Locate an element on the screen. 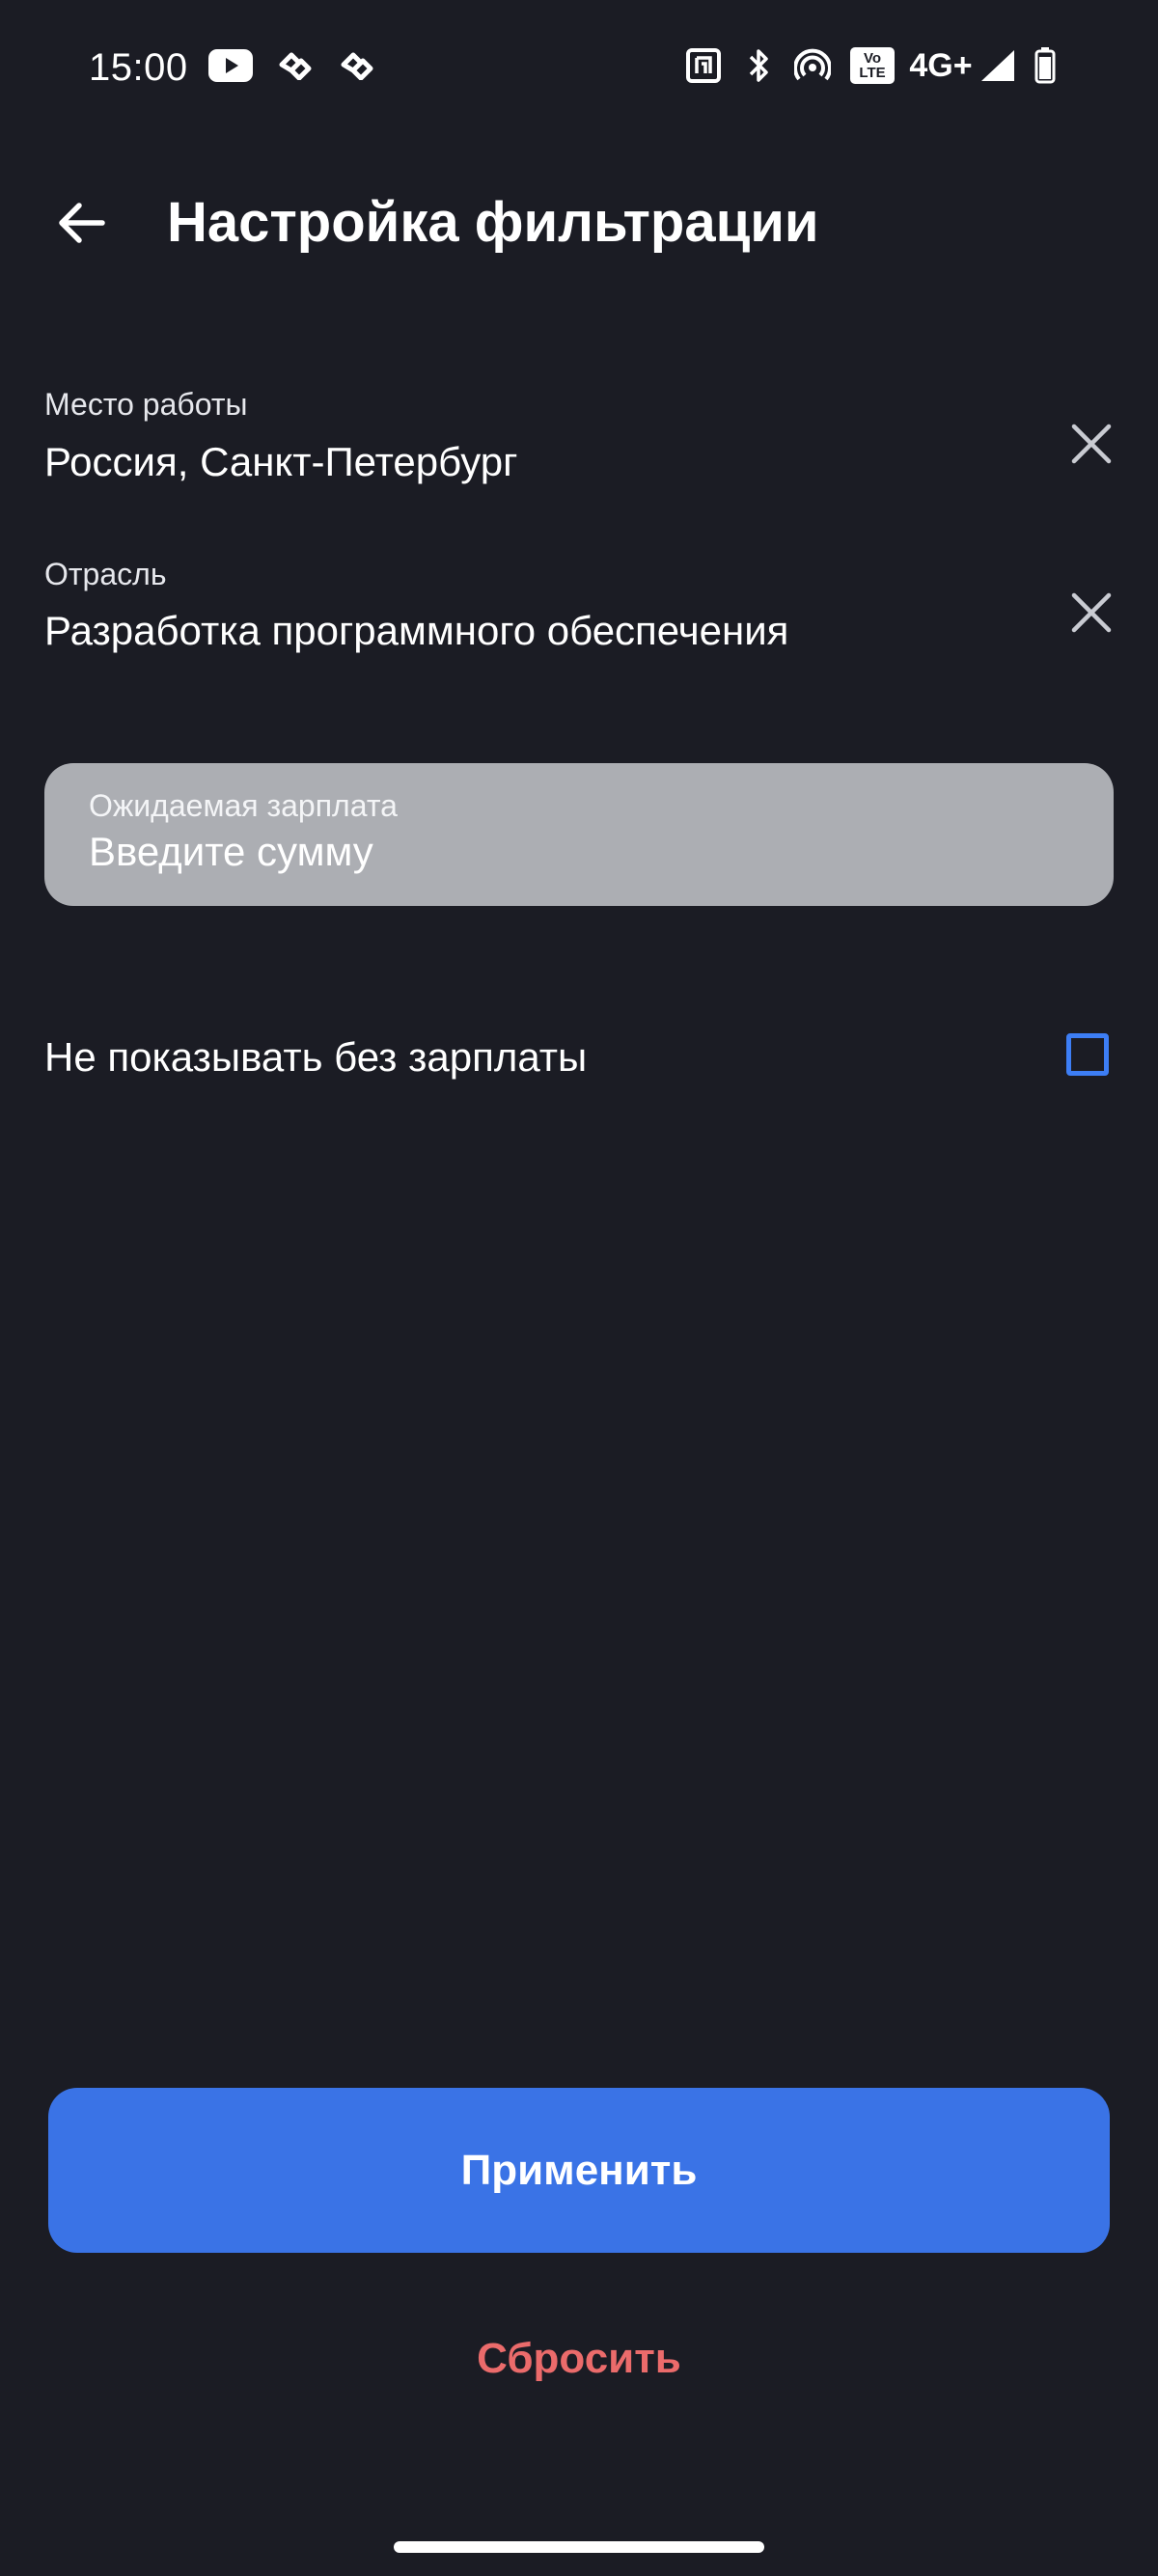 The width and height of the screenshot is (1158, 2576). hide-without-salary-label: Не показывать без зарплаты is located at coordinates (315, 1057).